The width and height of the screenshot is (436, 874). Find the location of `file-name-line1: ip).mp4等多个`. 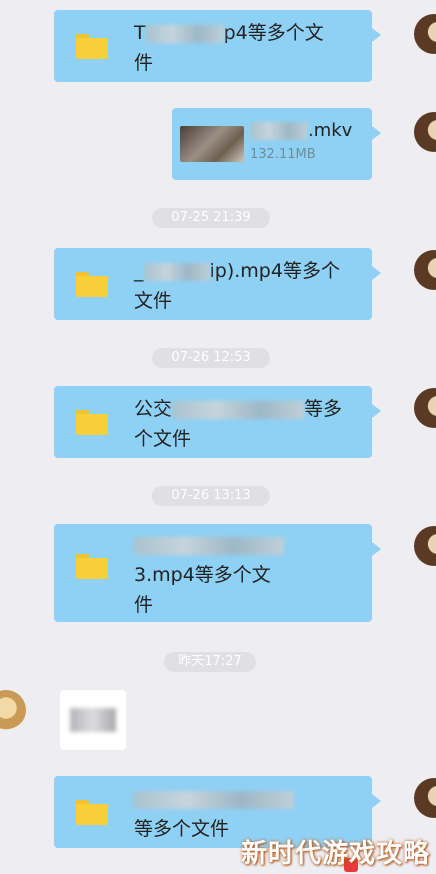

file-name-line1: ip).mp4等多个 is located at coordinates (274, 271).